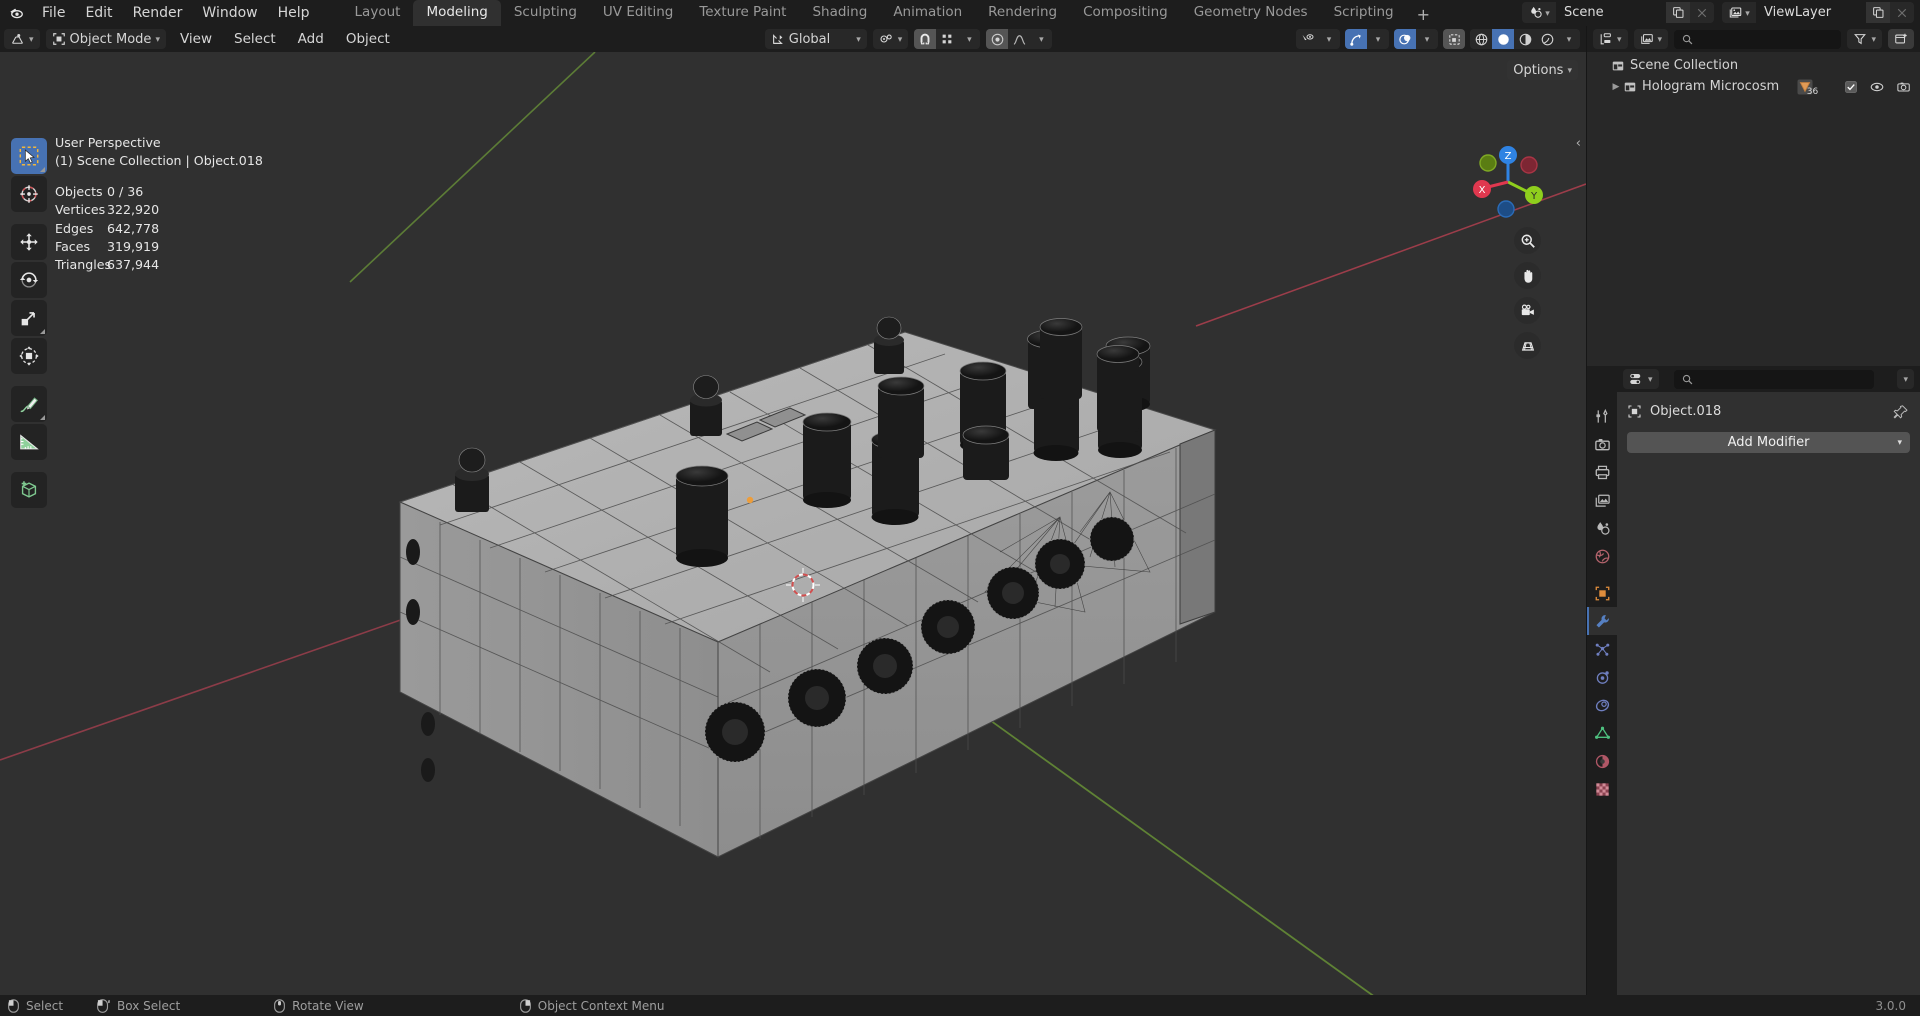 This screenshot has width=1920, height=1016. I want to click on workspace-tab-compositing: Compositing, so click(1125, 13).